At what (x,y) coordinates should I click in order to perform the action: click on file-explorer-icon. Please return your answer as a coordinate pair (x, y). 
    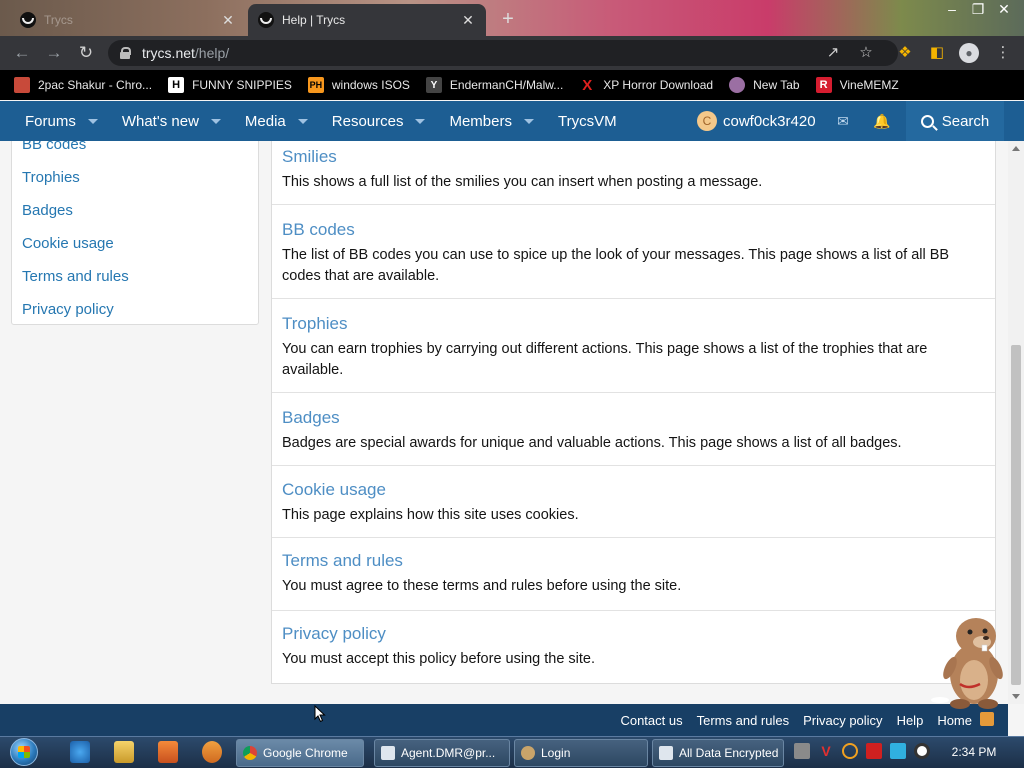
    Looking at the image, I should click on (124, 752).